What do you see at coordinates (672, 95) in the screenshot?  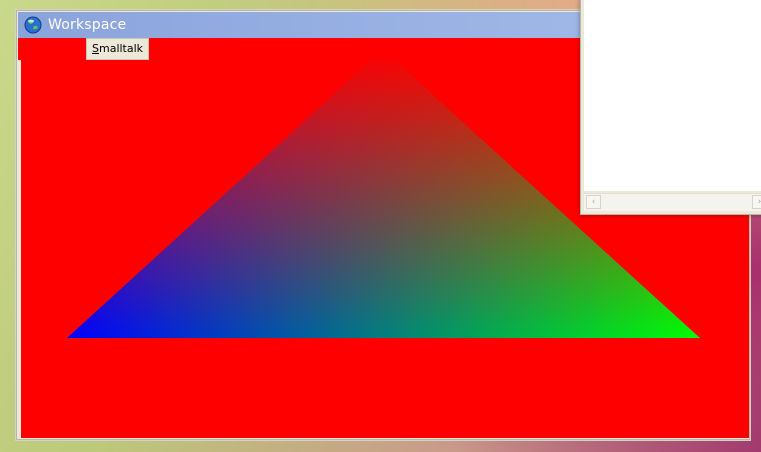 I see `window-content-area` at bounding box center [672, 95].